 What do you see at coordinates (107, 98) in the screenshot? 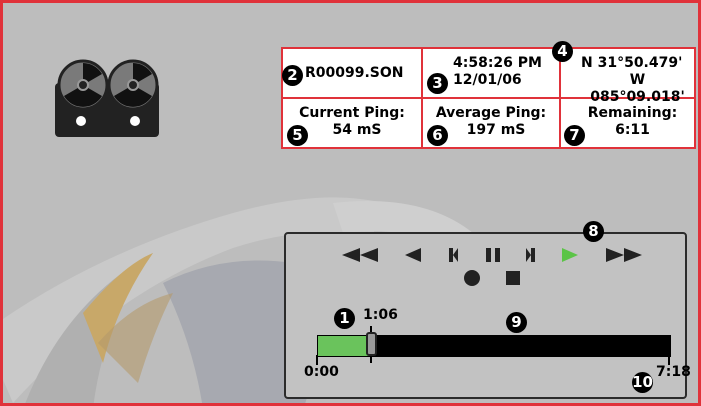
I see `tape-reels-icon` at bounding box center [107, 98].